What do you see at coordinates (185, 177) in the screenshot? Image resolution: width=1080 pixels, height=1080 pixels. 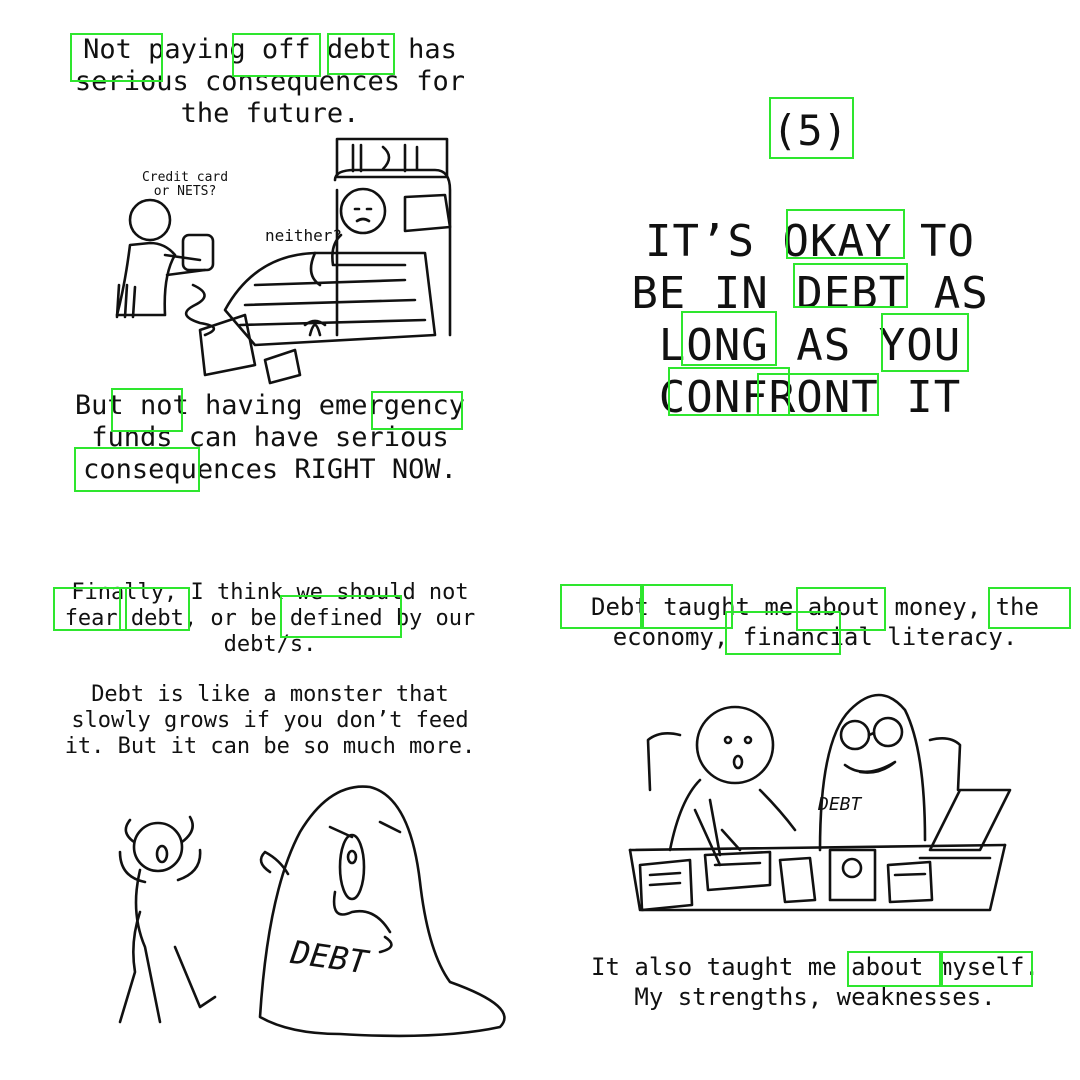 I see `speech-bubble-cashier-line-1: Credit card` at bounding box center [185, 177].